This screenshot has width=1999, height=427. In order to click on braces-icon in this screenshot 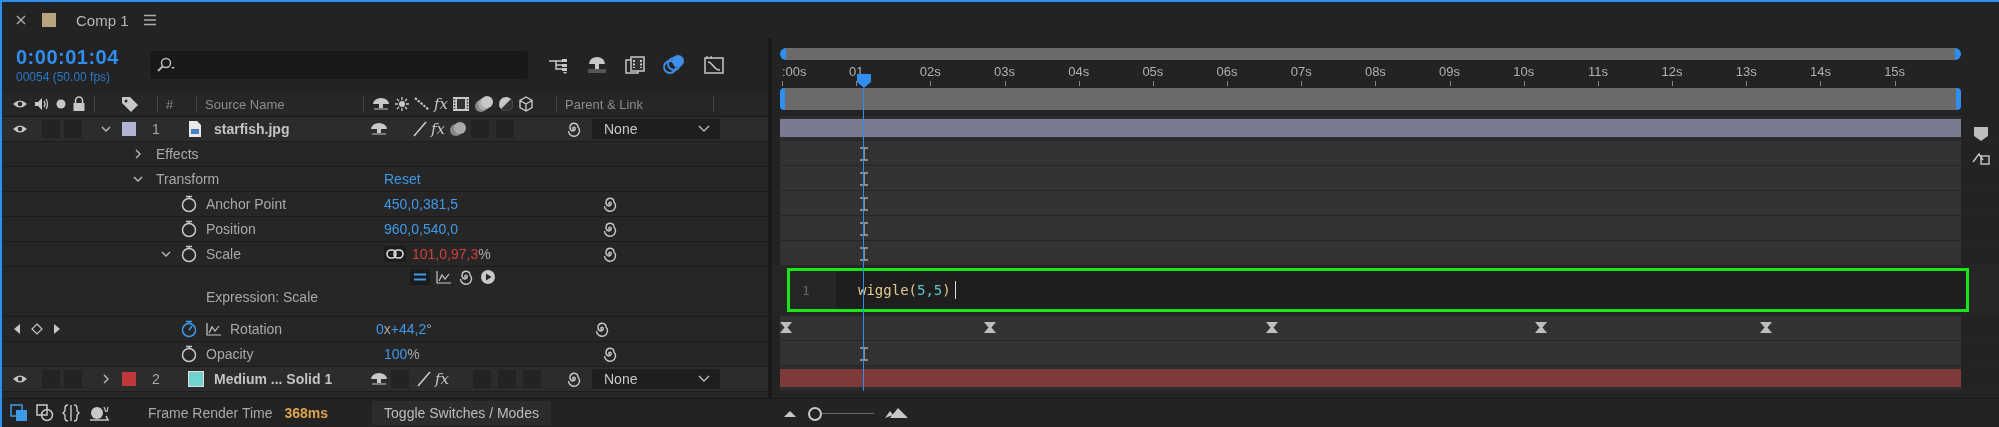, I will do `click(71, 413)`.